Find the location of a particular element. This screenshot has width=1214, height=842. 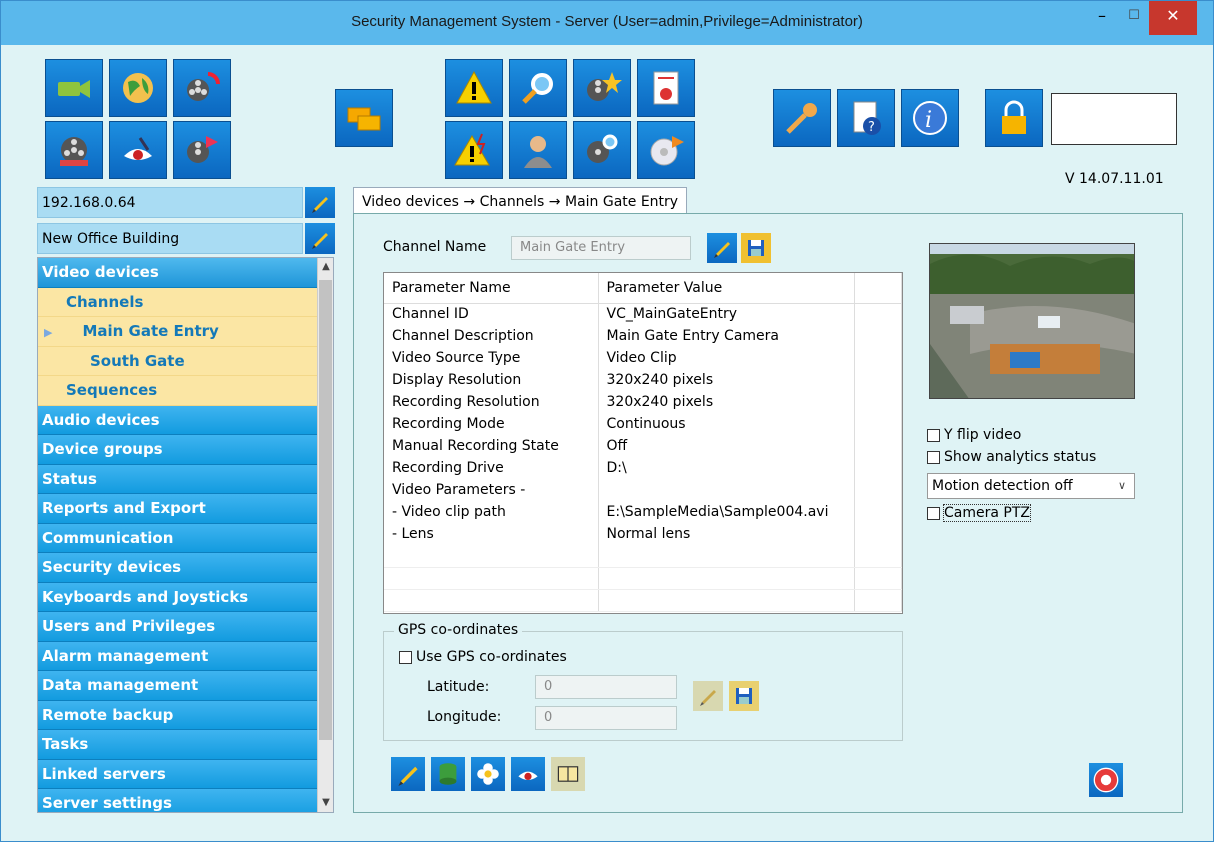

alarm-warning-icon is located at coordinates (474, 150).